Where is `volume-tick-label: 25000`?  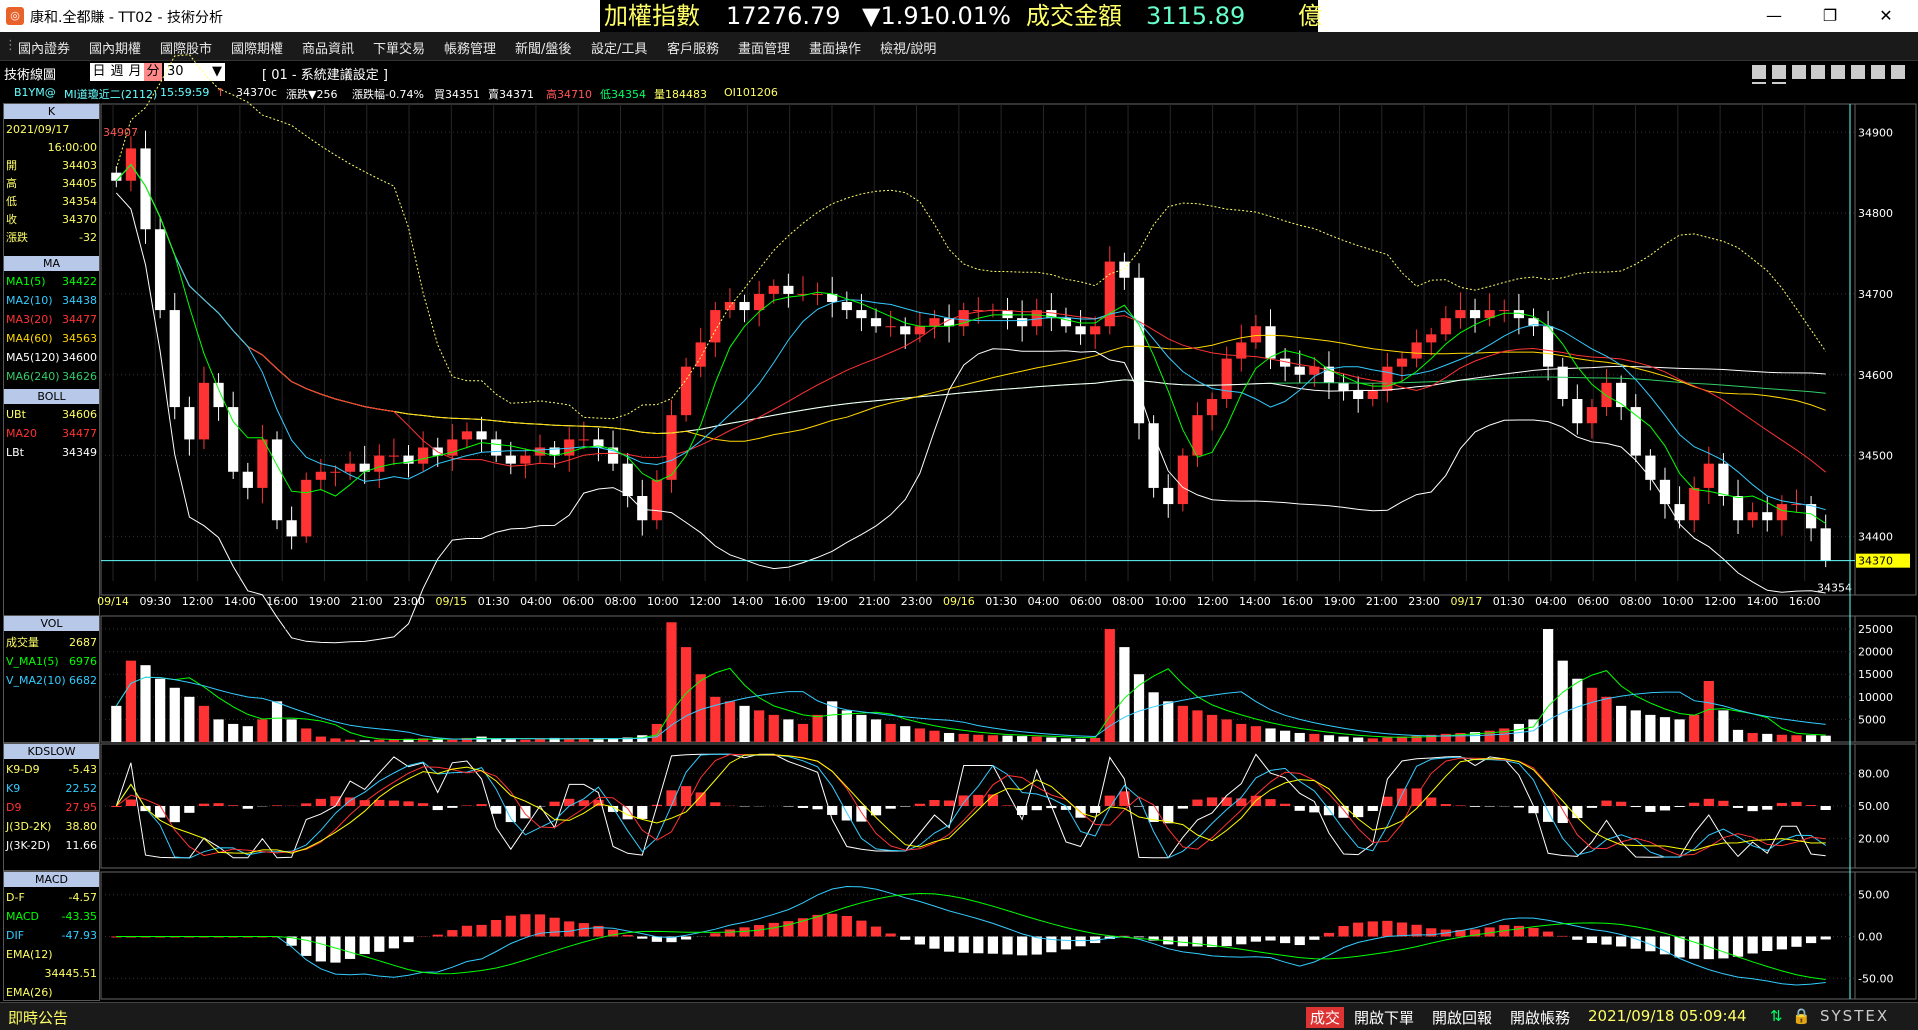
volume-tick-label: 25000 is located at coordinates (1875, 629).